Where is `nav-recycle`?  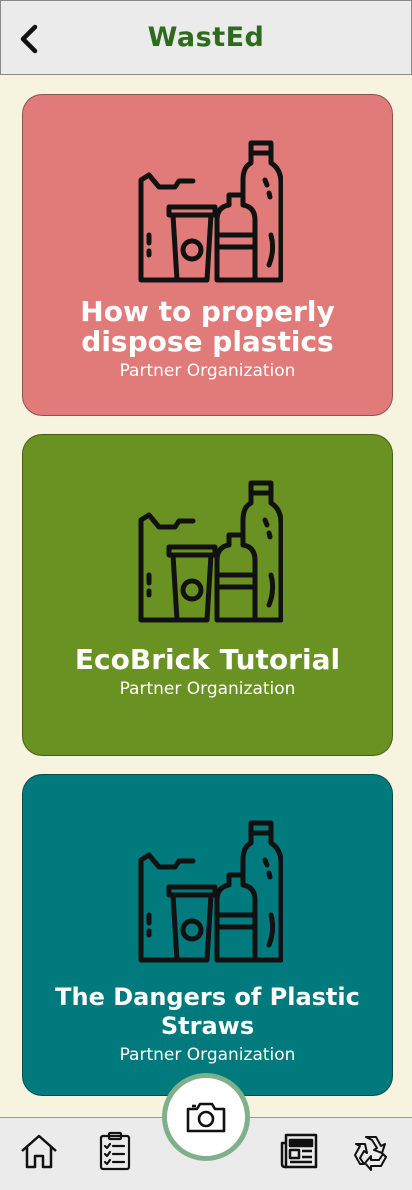
nav-recycle is located at coordinates (371, 1151).